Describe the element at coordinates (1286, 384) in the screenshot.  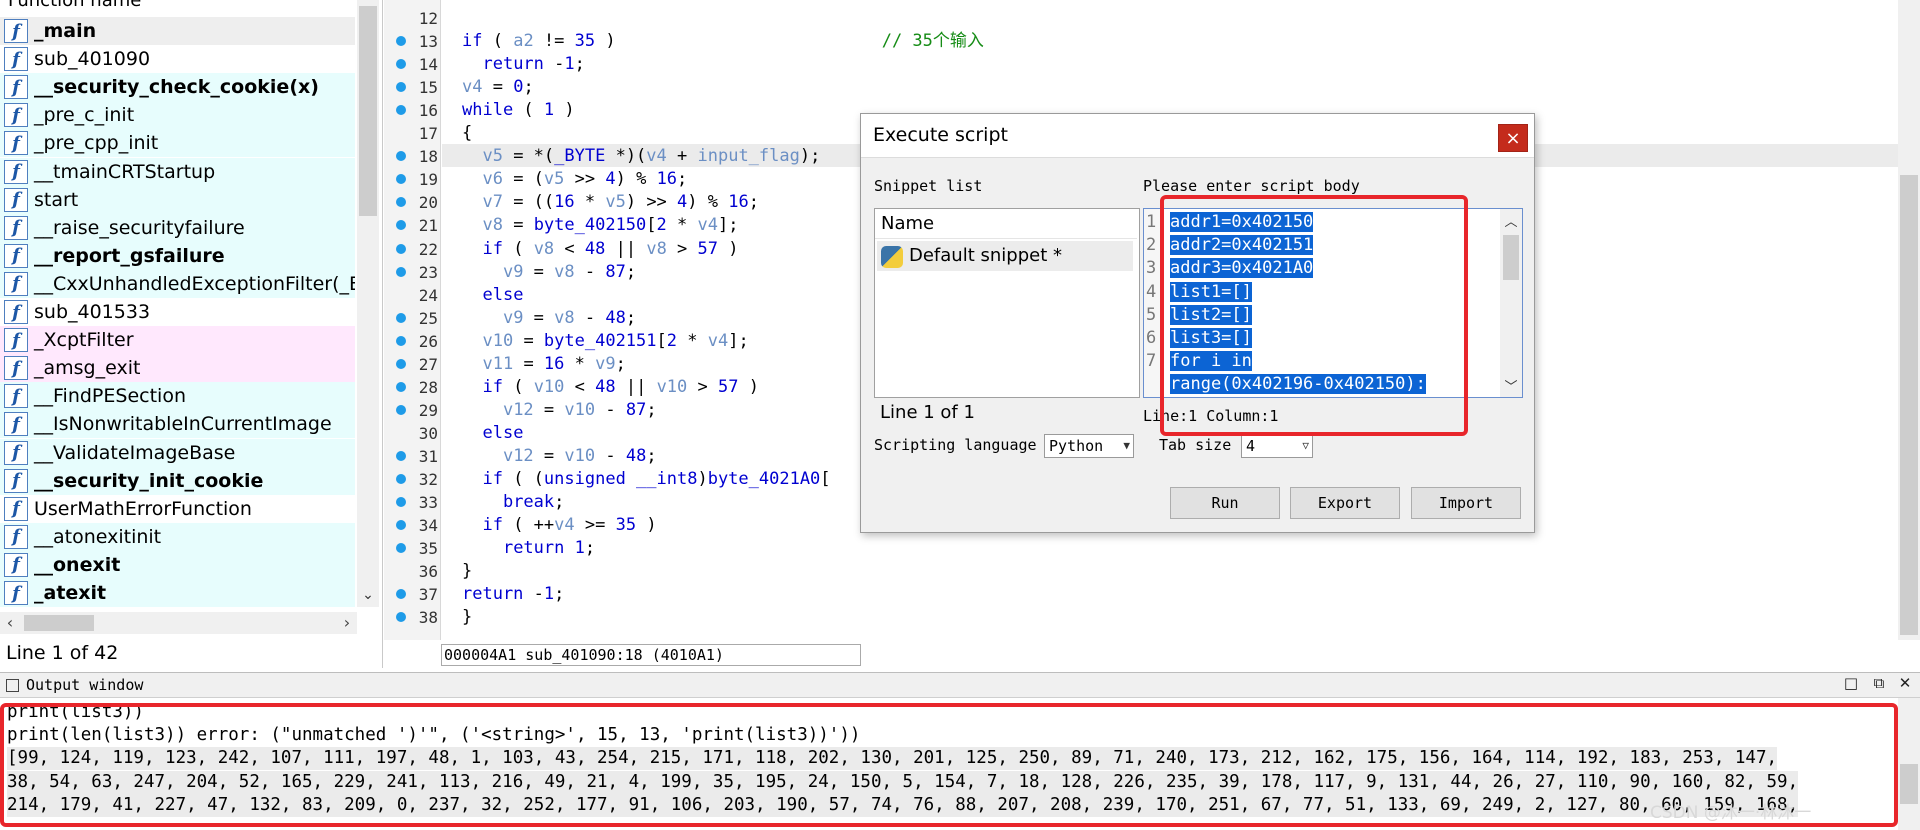
I see `script-line: range(0x402196-0x402150):` at that location.